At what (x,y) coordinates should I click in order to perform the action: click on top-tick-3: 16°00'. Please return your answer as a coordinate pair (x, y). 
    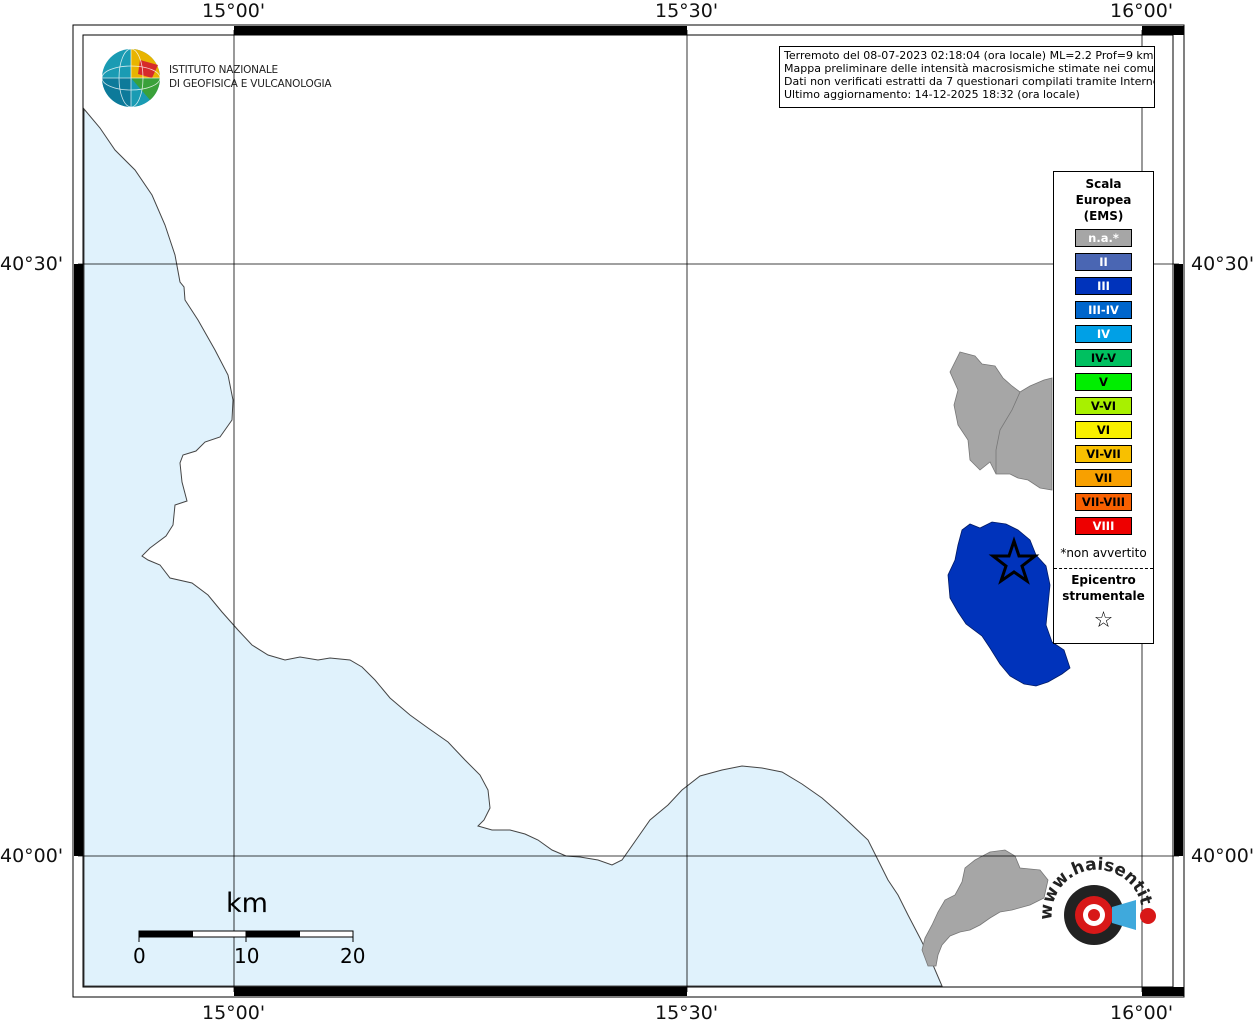
    Looking at the image, I should click on (1142, 11).